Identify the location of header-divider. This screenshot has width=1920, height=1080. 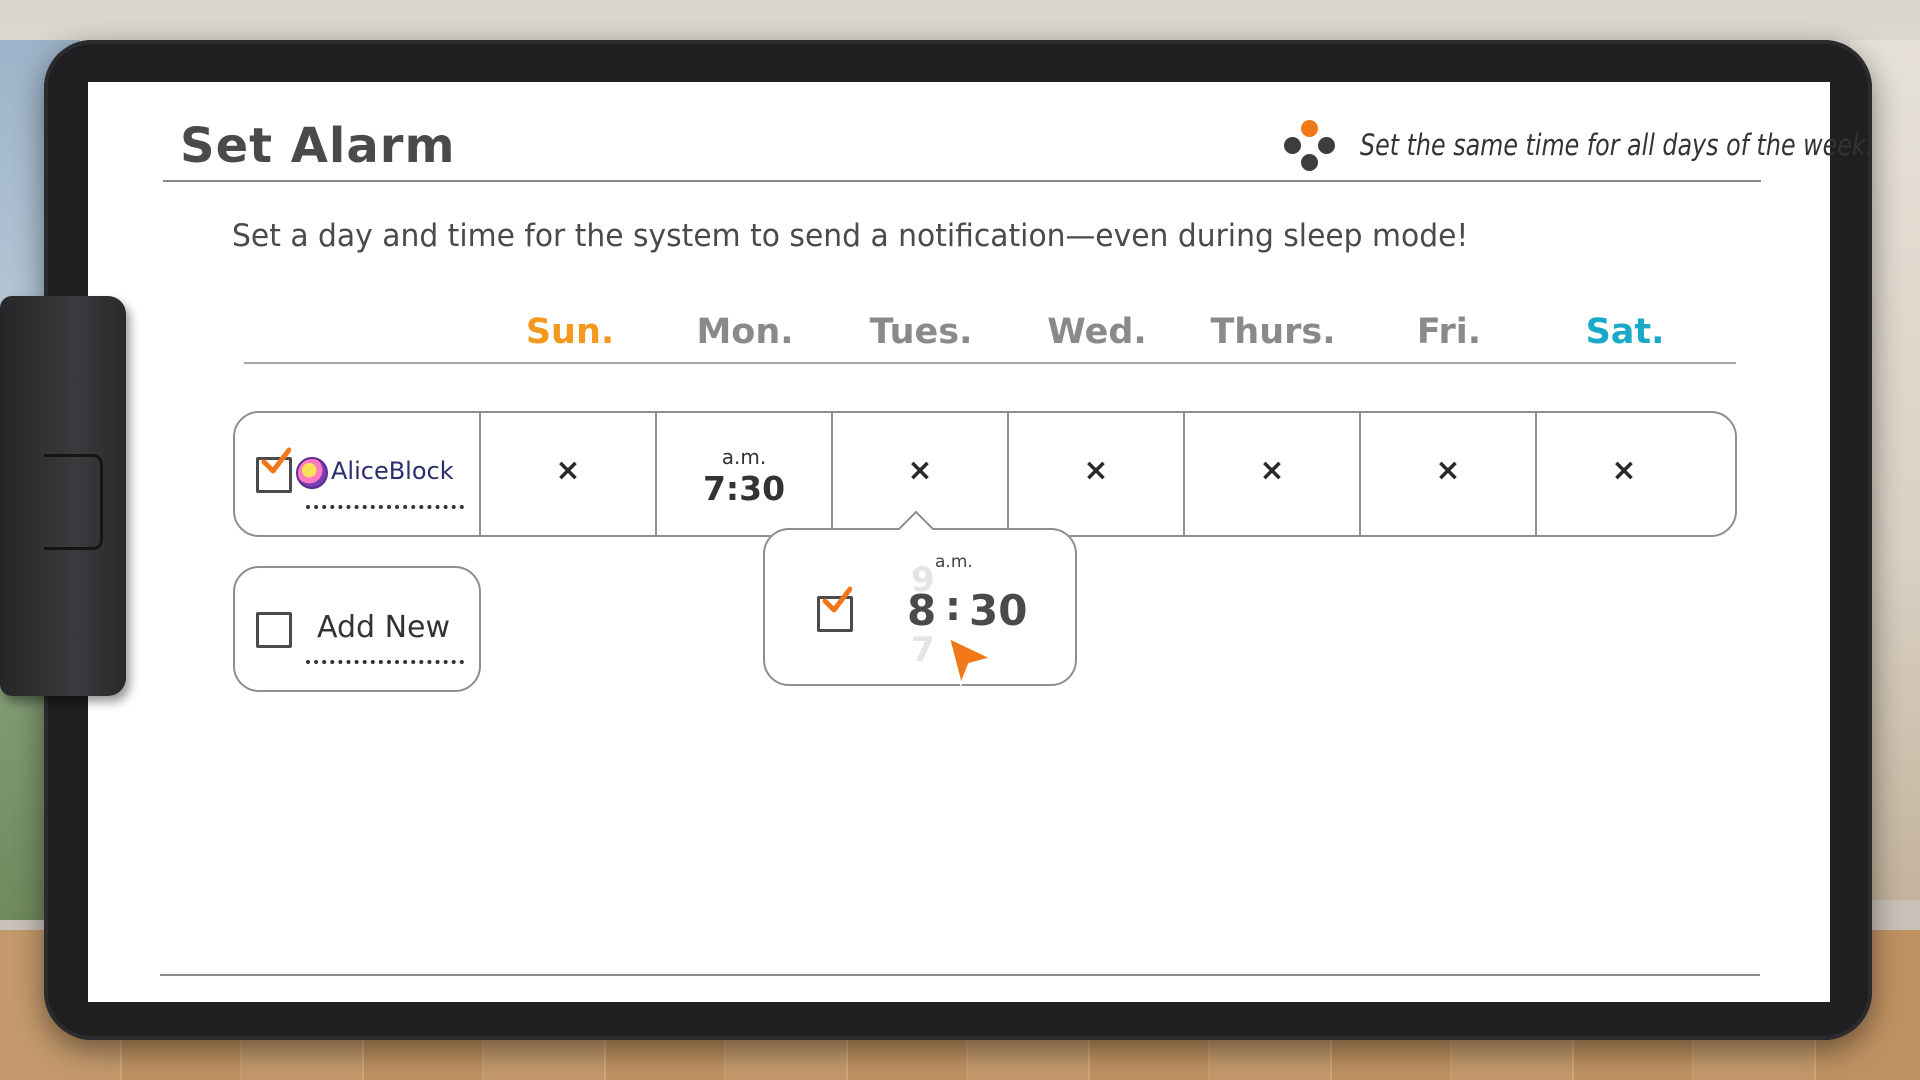
(962, 181).